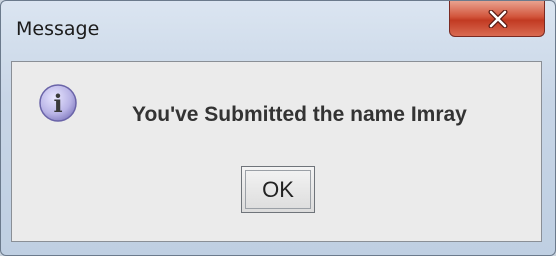 This screenshot has width=556, height=256. I want to click on window-title: Message, so click(58, 29).